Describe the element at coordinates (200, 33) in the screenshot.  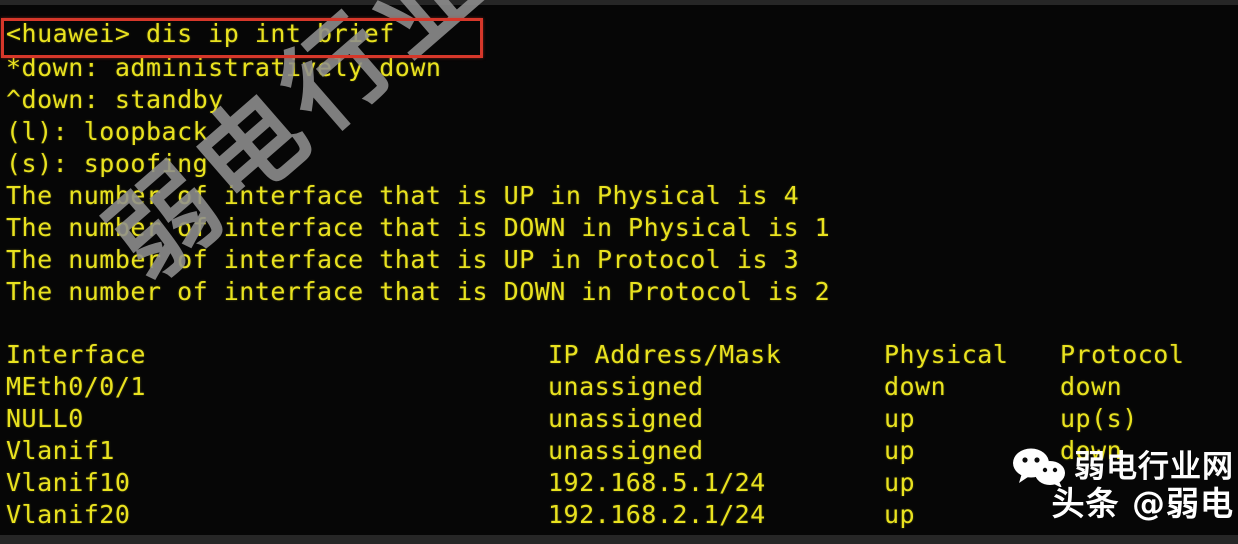
I see `command-prompt-line: <huawei> dis ip int brief` at that location.